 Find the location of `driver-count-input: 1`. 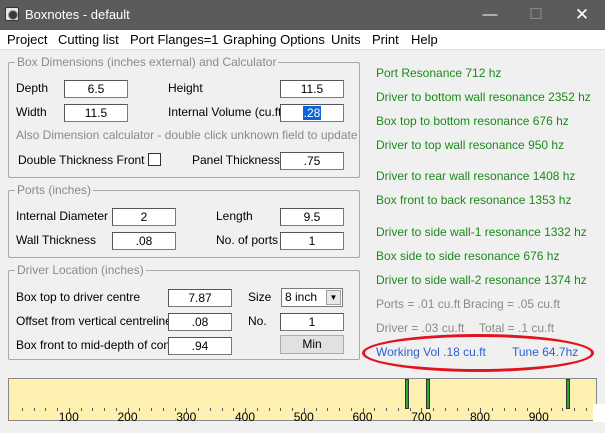

driver-count-input: 1 is located at coordinates (312, 322).